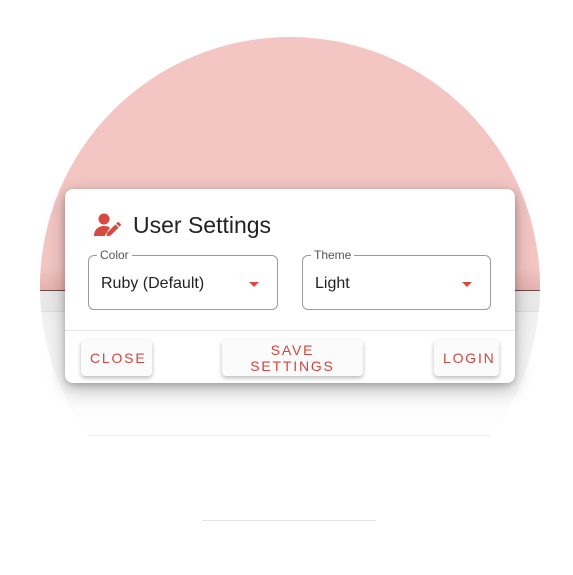  Describe the element at coordinates (116, 358) in the screenshot. I see `close-button: CLOSE` at that location.